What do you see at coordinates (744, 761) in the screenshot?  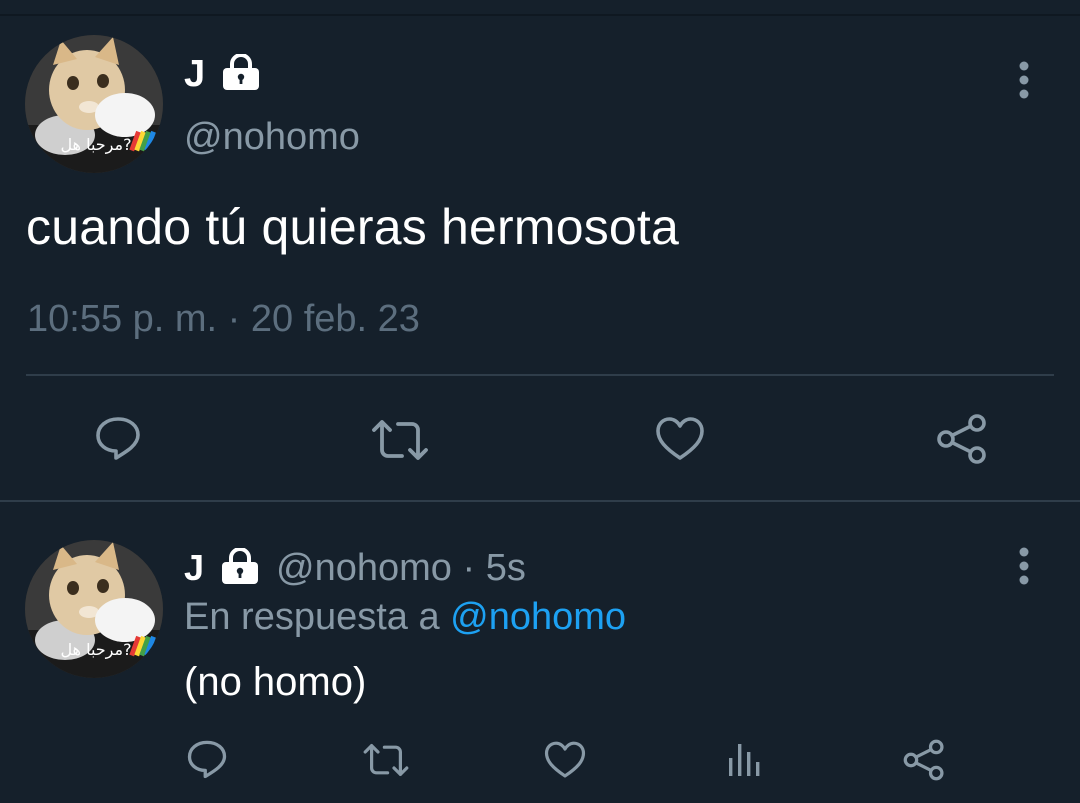 I see `analytics-icon` at bounding box center [744, 761].